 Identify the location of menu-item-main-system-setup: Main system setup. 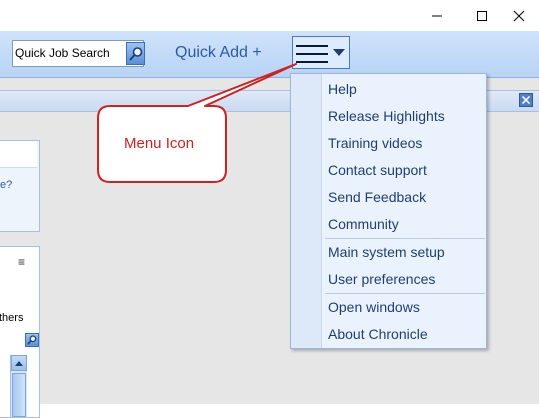
(386, 252).